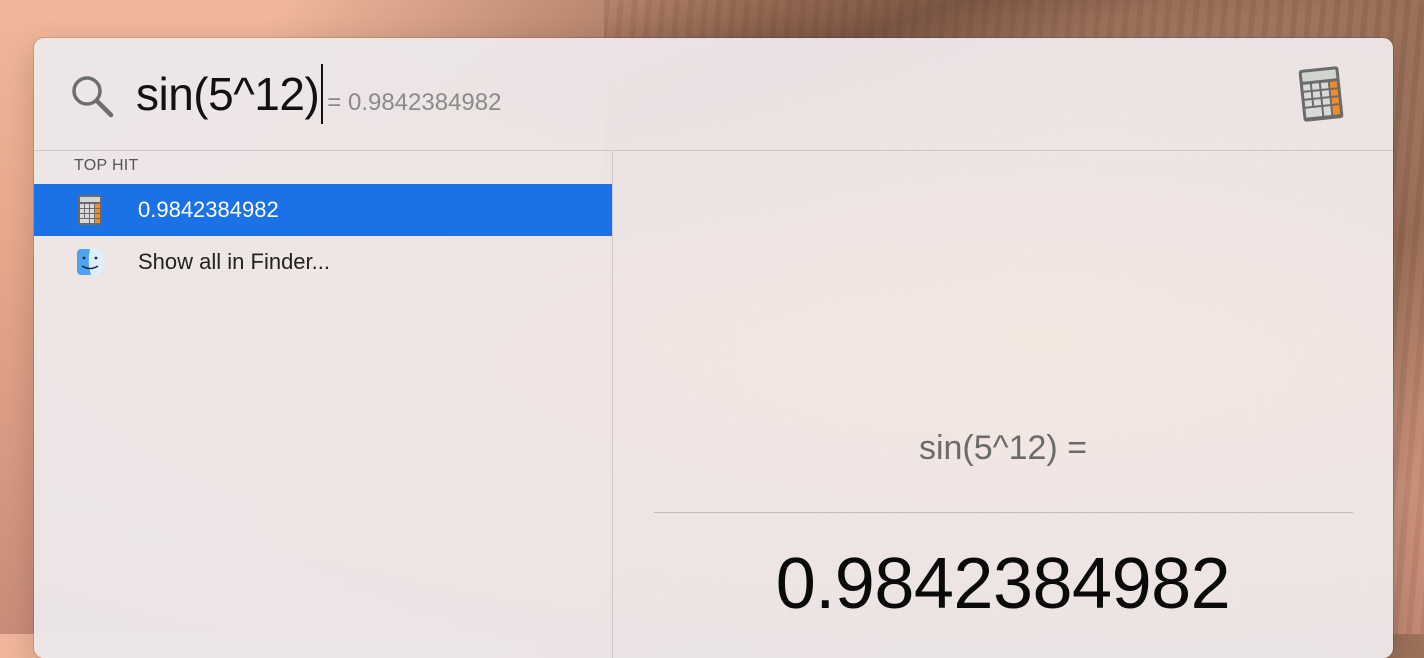 This screenshot has width=1424, height=658. What do you see at coordinates (323, 210) in the screenshot?
I see `result-item-calculator: 0.9842384982` at bounding box center [323, 210].